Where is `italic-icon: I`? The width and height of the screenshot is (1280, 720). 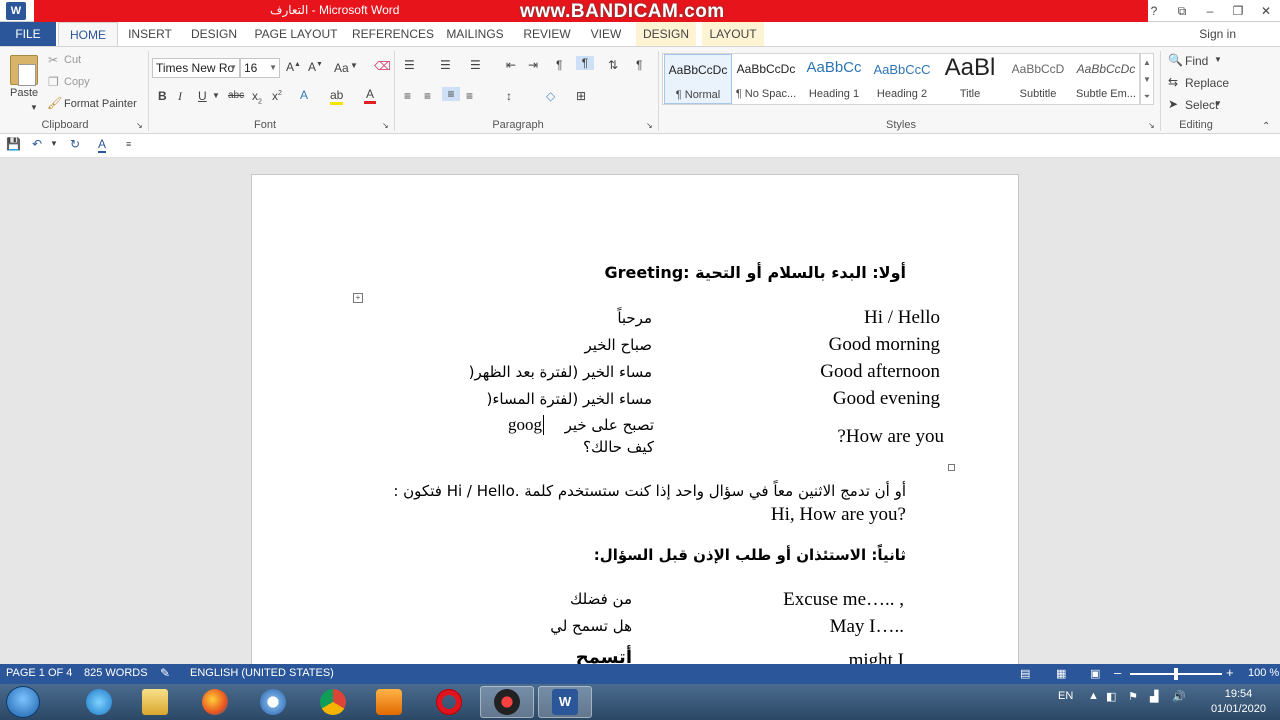
italic-icon: I is located at coordinates (180, 96).